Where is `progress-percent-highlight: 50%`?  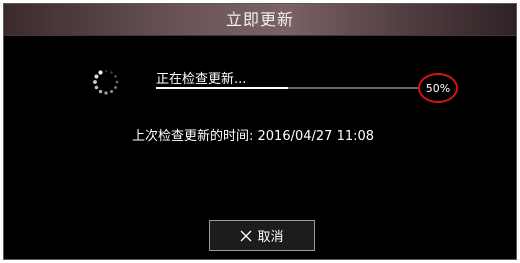
progress-percent-highlight: 50% is located at coordinates (438, 88).